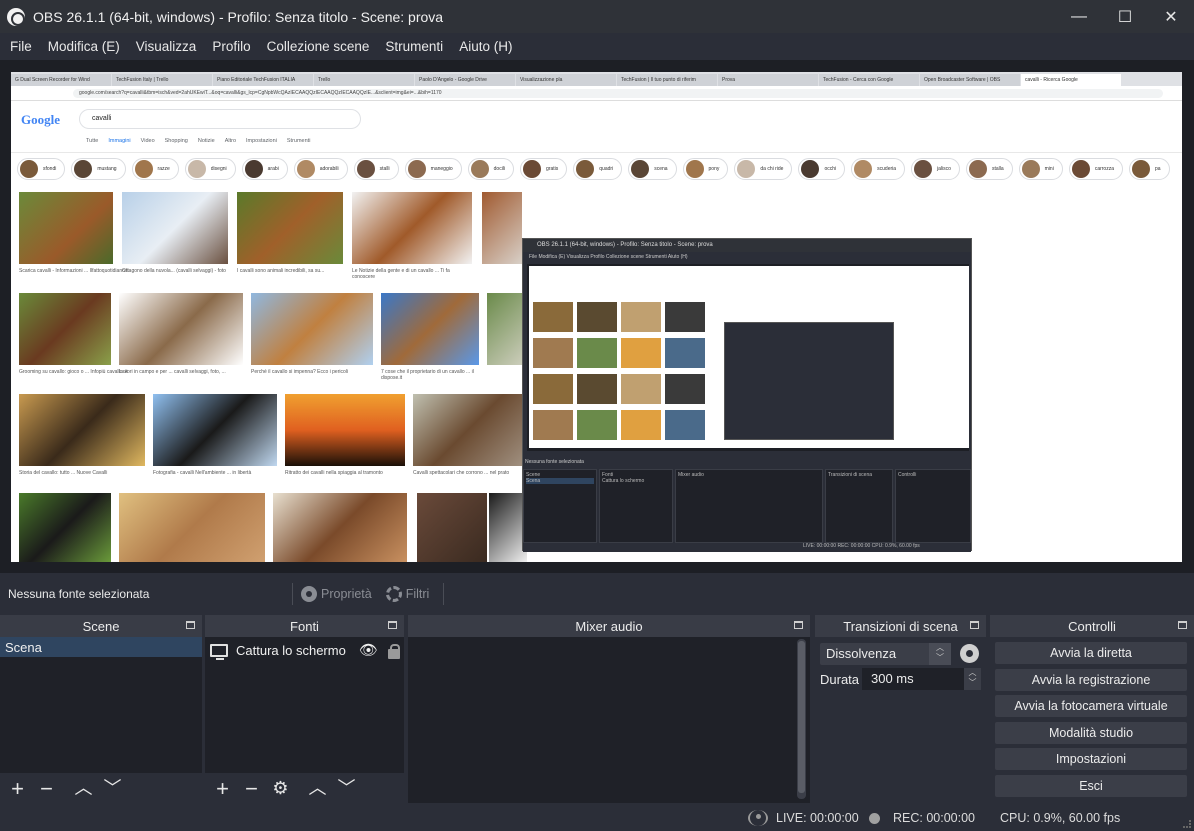 The height and width of the screenshot is (831, 1194). I want to click on google-chip: mustang, so click(98, 169).